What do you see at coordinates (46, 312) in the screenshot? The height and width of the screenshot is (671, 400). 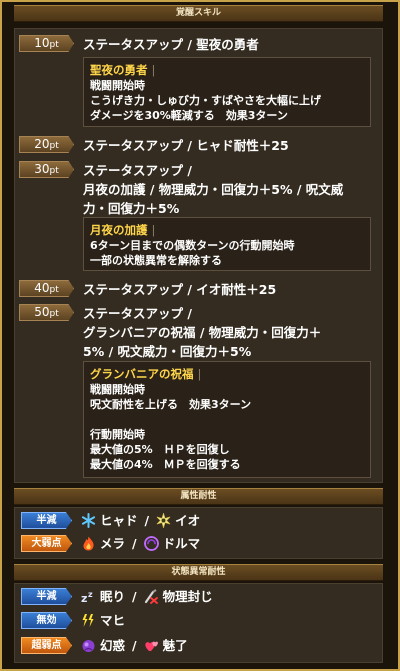 I see `pt-badge: 50pt` at bounding box center [46, 312].